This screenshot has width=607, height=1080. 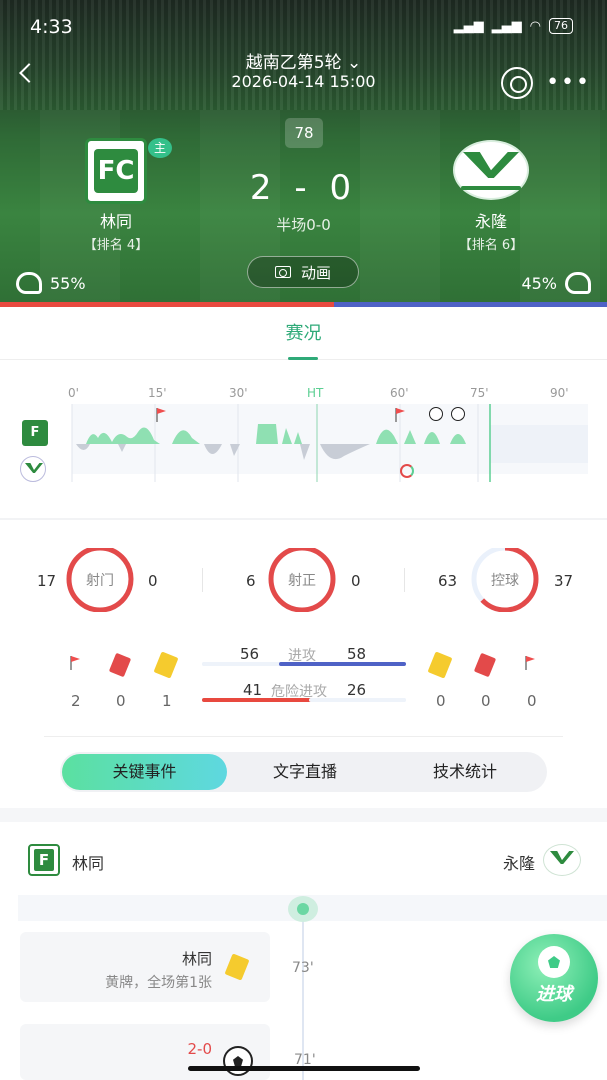 What do you see at coordinates (568, 82) in the screenshot?
I see `more-icon: •••` at bounding box center [568, 82].